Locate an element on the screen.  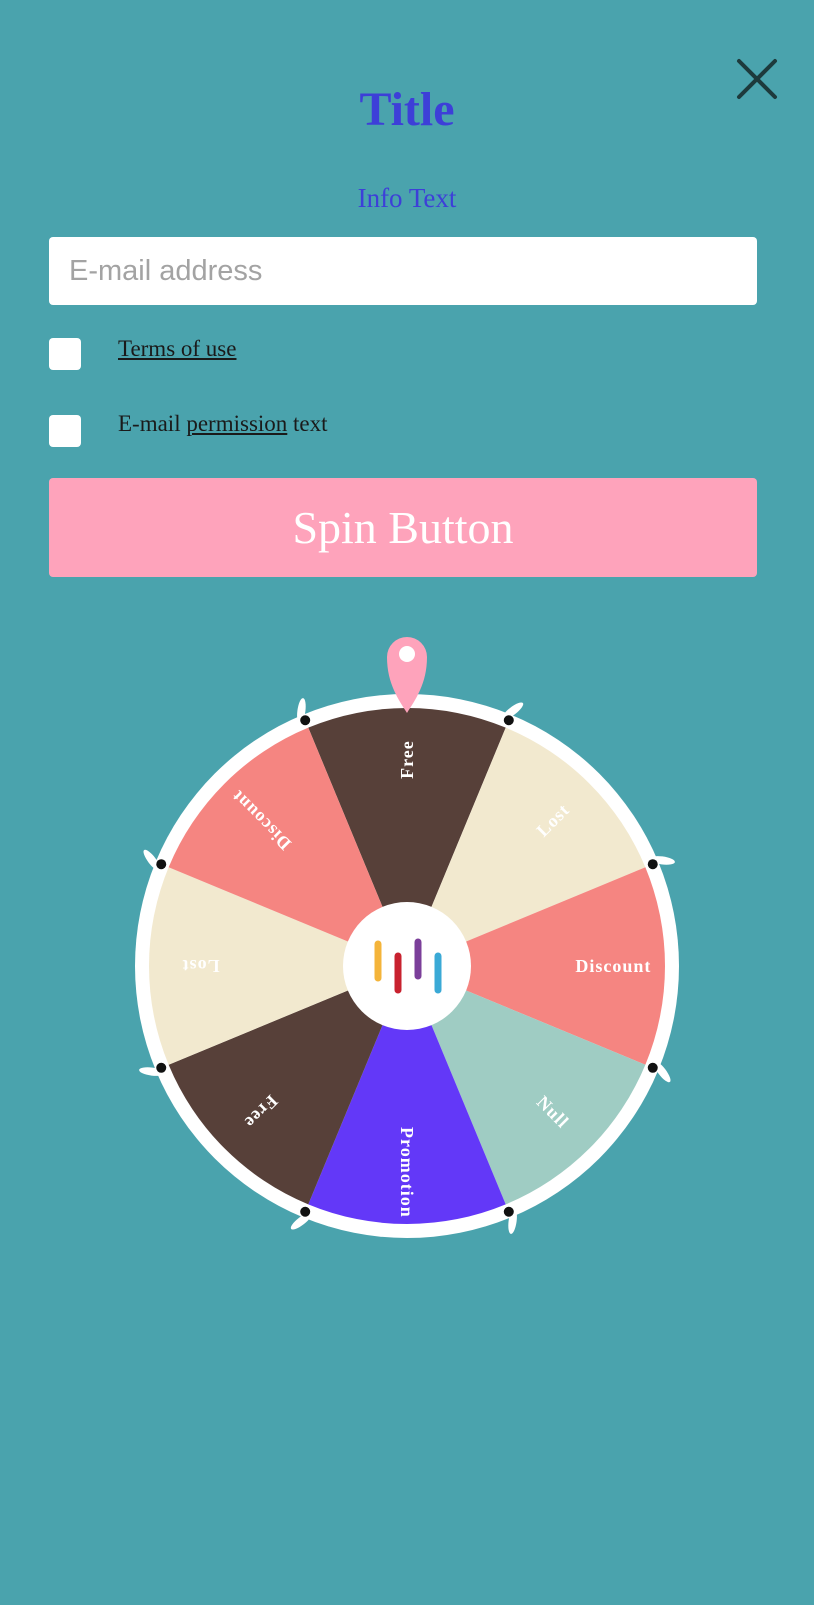
wheel-segment-label: Promotion is located at coordinates (407, 1172).